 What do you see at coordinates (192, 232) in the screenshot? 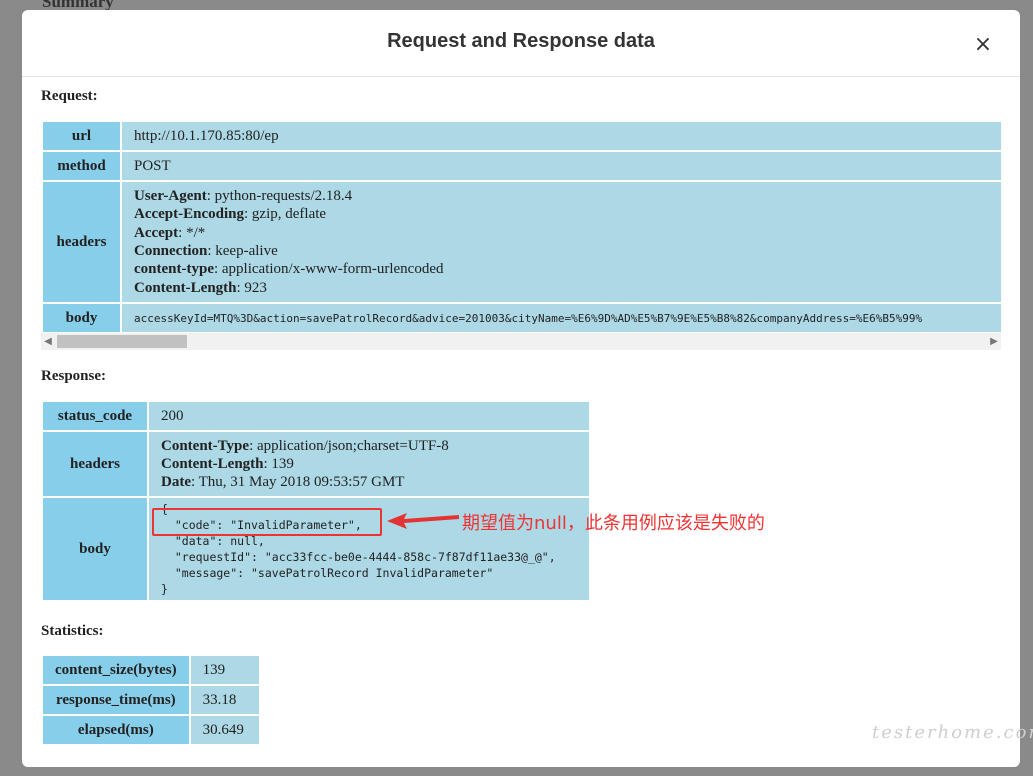
I see `header-value: : */*` at bounding box center [192, 232].